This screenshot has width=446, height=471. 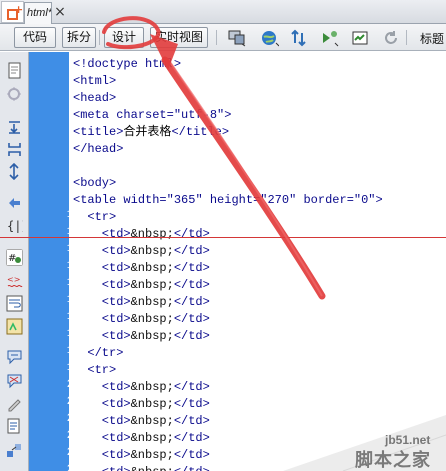 I want to click on view-toolbar: 代码 拆分 设计 实时视图, so click(x=223, y=37).